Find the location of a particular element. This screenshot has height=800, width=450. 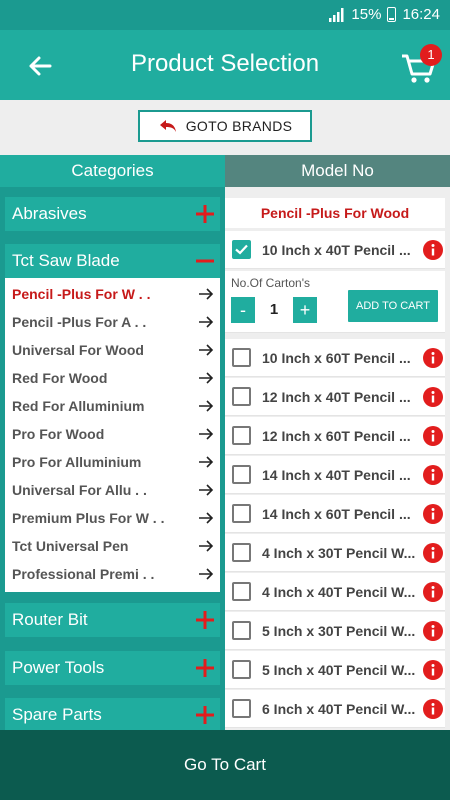

list-item-label: Red For Wood is located at coordinates (60, 378).